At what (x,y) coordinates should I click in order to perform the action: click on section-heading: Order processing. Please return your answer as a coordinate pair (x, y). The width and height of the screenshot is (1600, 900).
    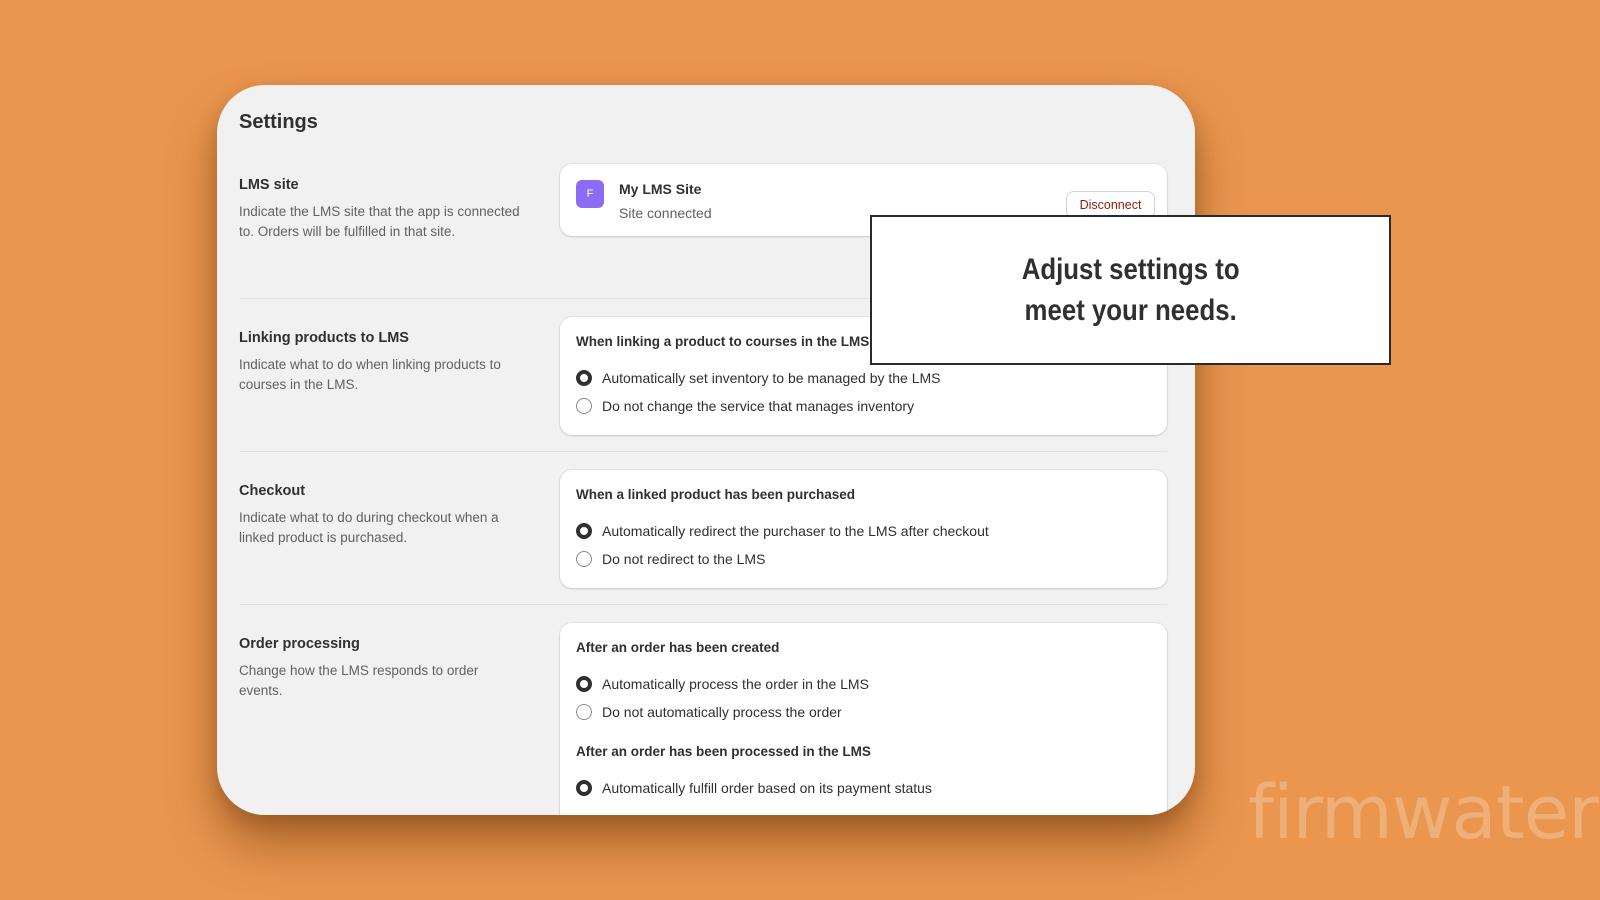
    Looking at the image, I should click on (299, 644).